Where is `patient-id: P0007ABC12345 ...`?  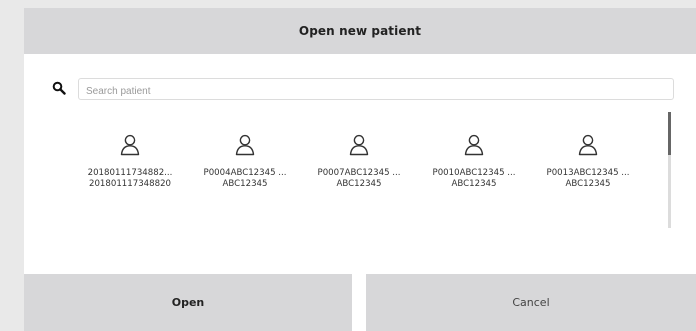
patient-id: P0007ABC12345 ... is located at coordinates (359, 173).